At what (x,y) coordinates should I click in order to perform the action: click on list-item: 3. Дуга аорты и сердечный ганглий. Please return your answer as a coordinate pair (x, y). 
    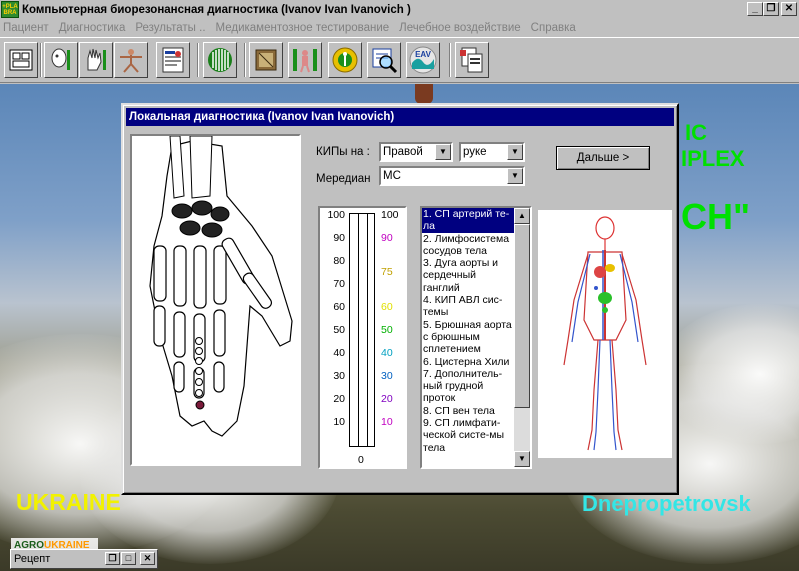
    Looking at the image, I should click on (468, 275).